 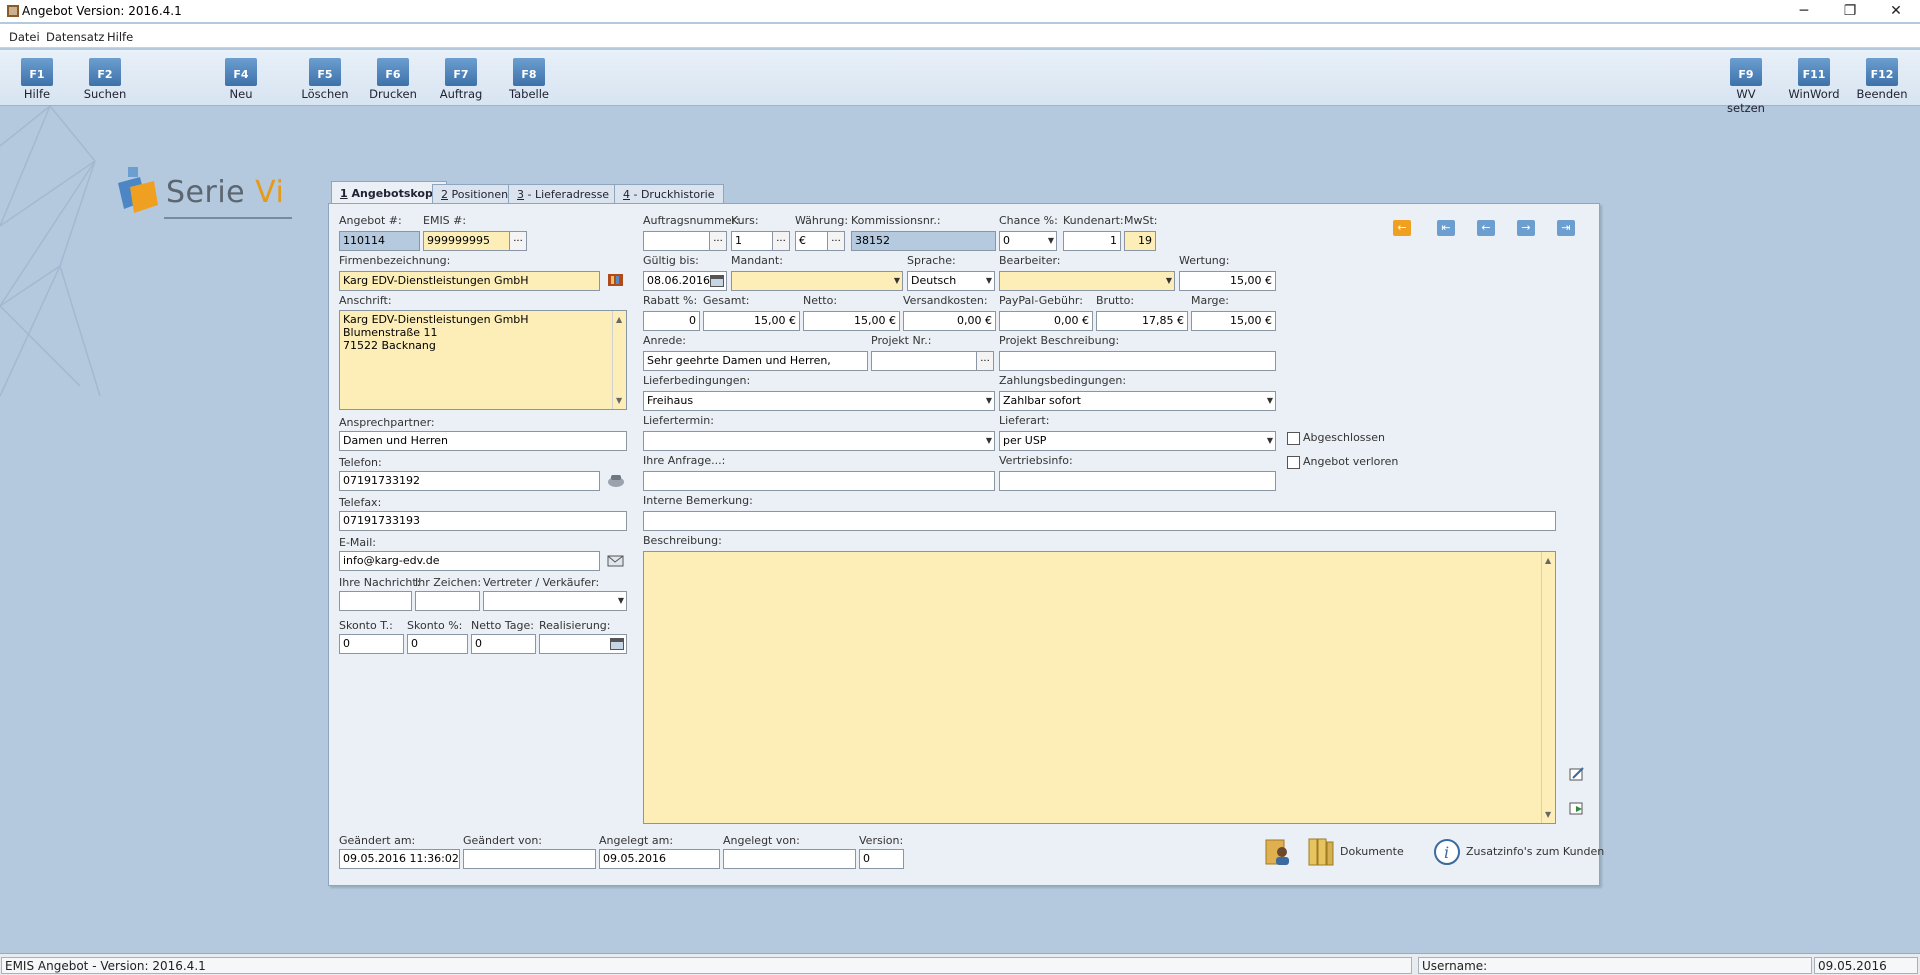 I want to click on brutto-field: 17,85 €, so click(x=1142, y=321).